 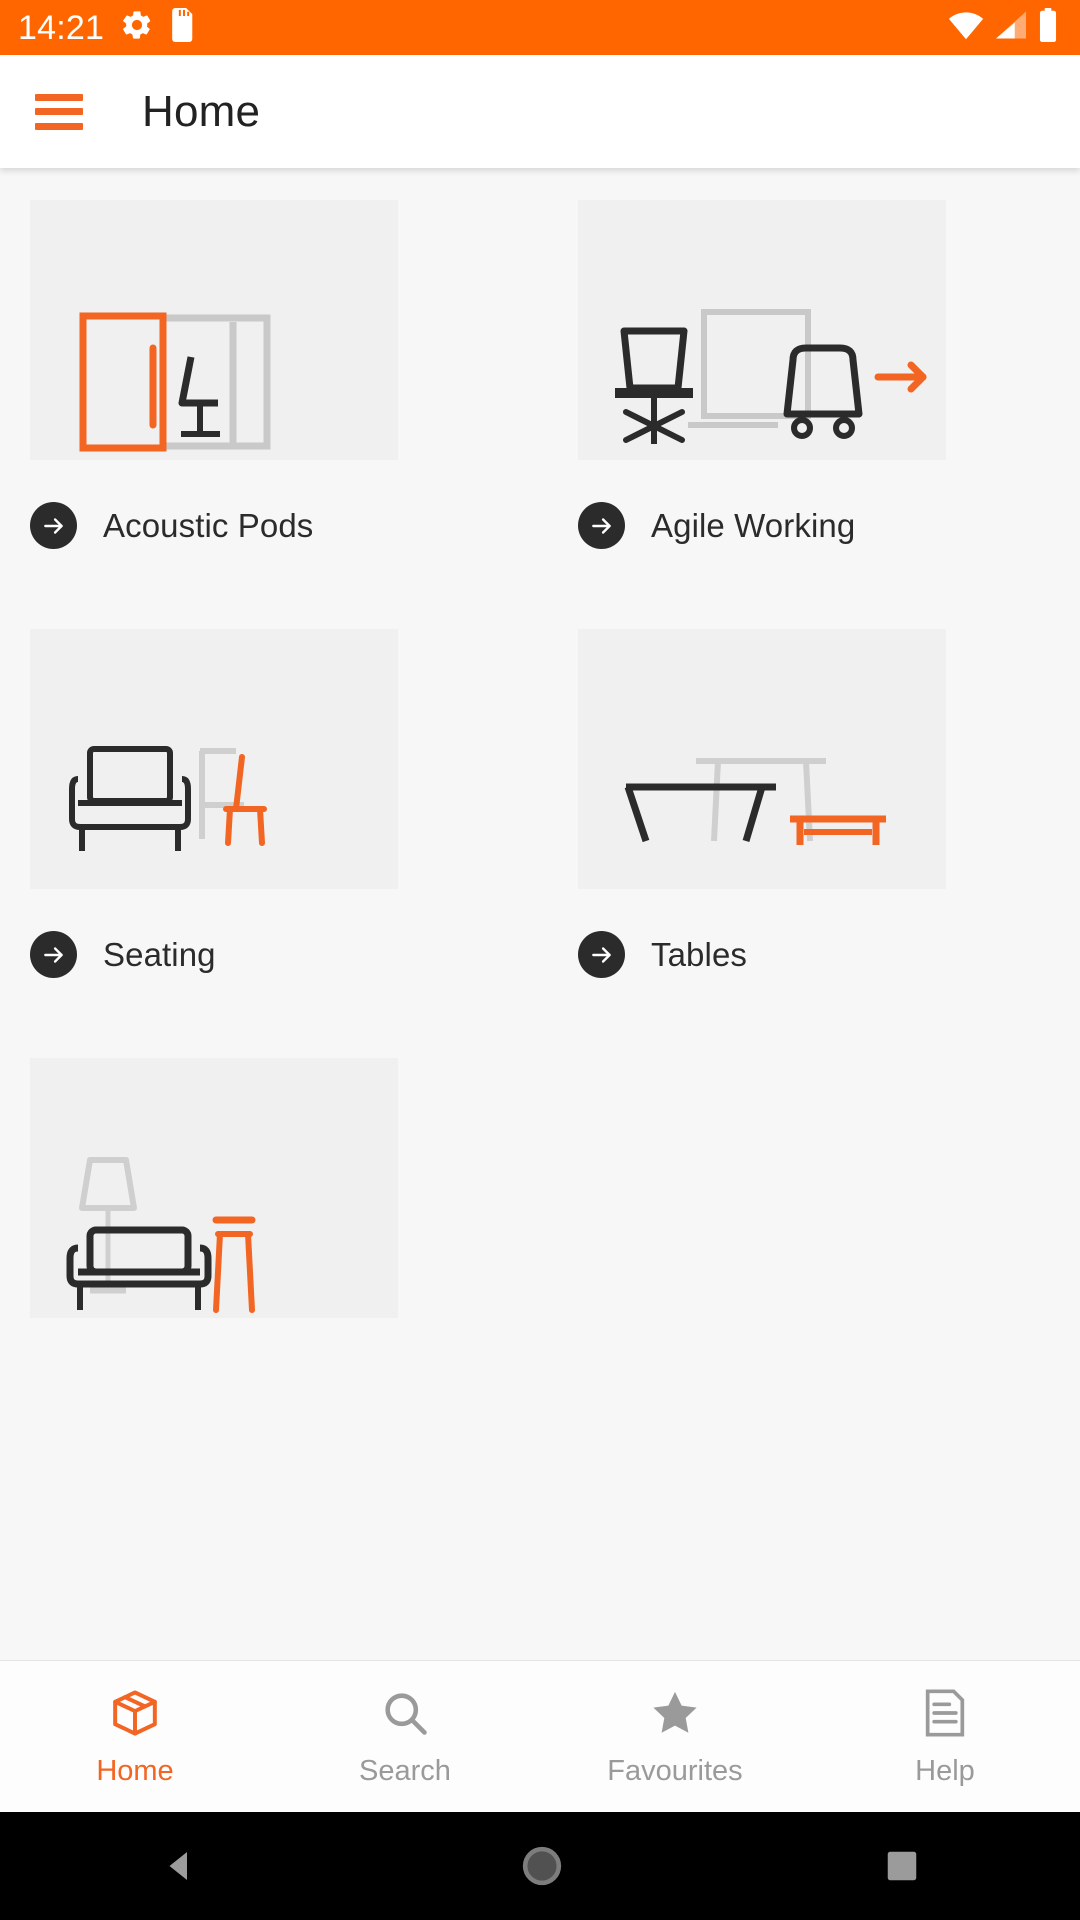 What do you see at coordinates (405, 1713) in the screenshot?
I see `search-icon` at bounding box center [405, 1713].